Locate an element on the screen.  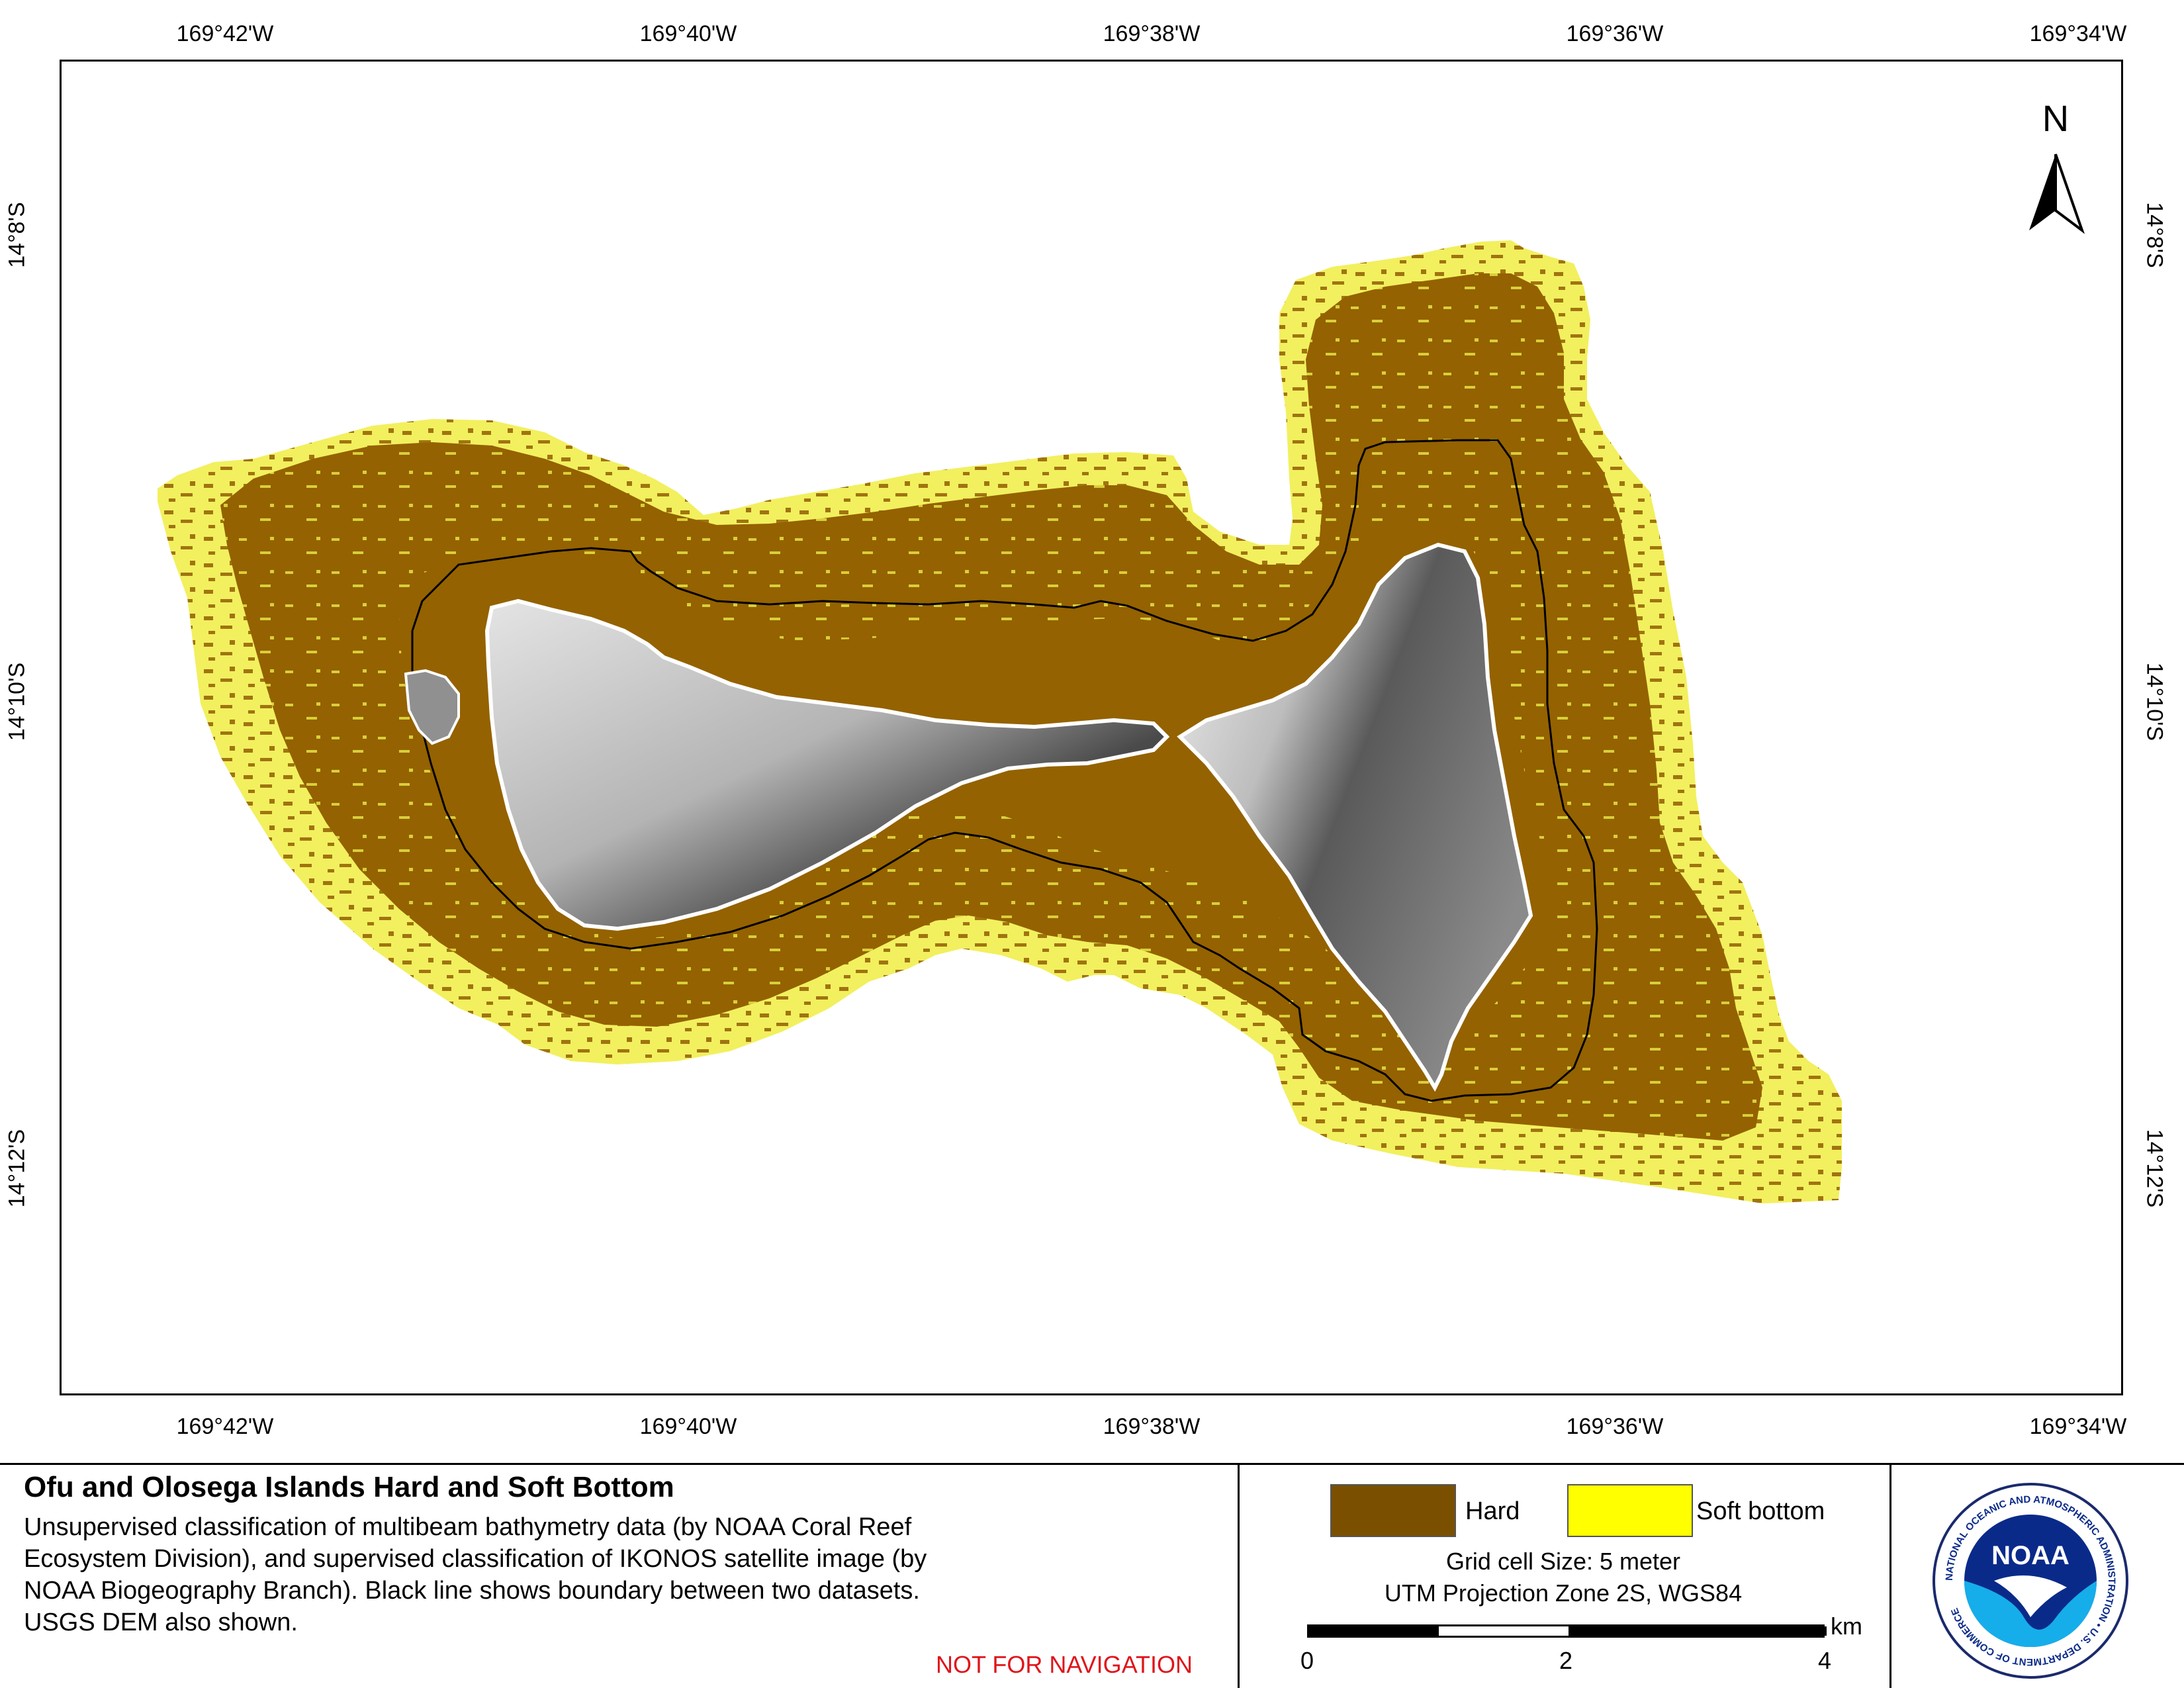
scale-label-2: 2 is located at coordinates (1566, 1660).